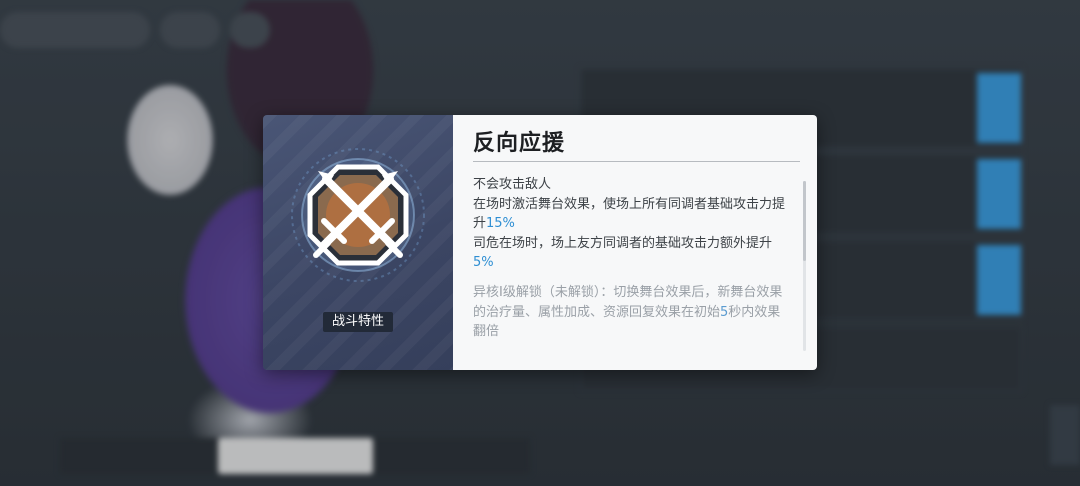  Describe the element at coordinates (500, 224) in the screenshot. I see `highlight-value: 15%` at that location.